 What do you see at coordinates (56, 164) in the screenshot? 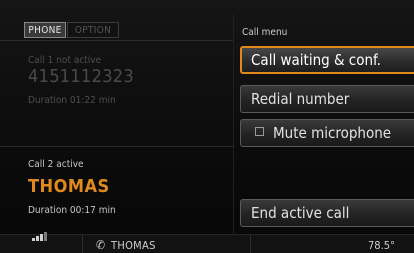
I see `call2-status: Call 2 active` at bounding box center [56, 164].